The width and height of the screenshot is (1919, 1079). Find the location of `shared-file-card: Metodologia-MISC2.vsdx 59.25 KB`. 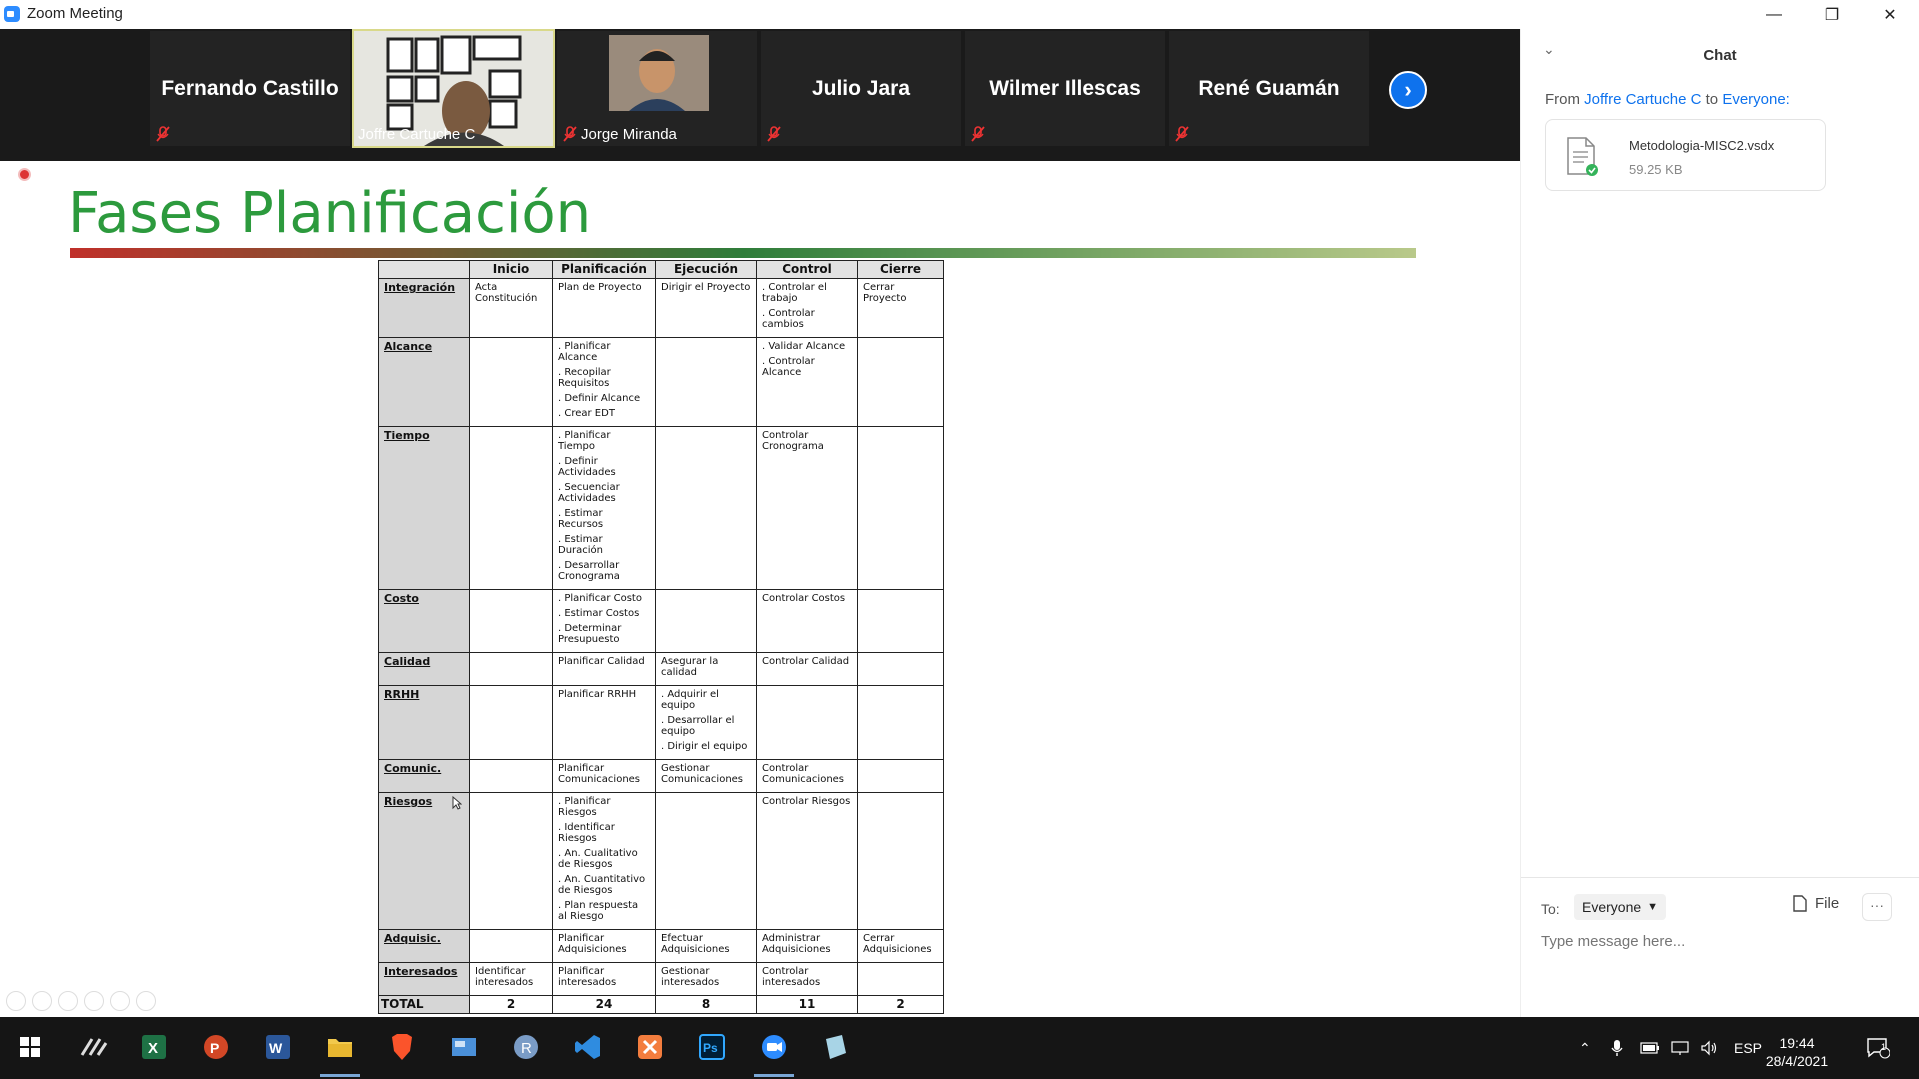

shared-file-card: Metodologia-MISC2.vsdx 59.25 KB is located at coordinates (1685, 155).